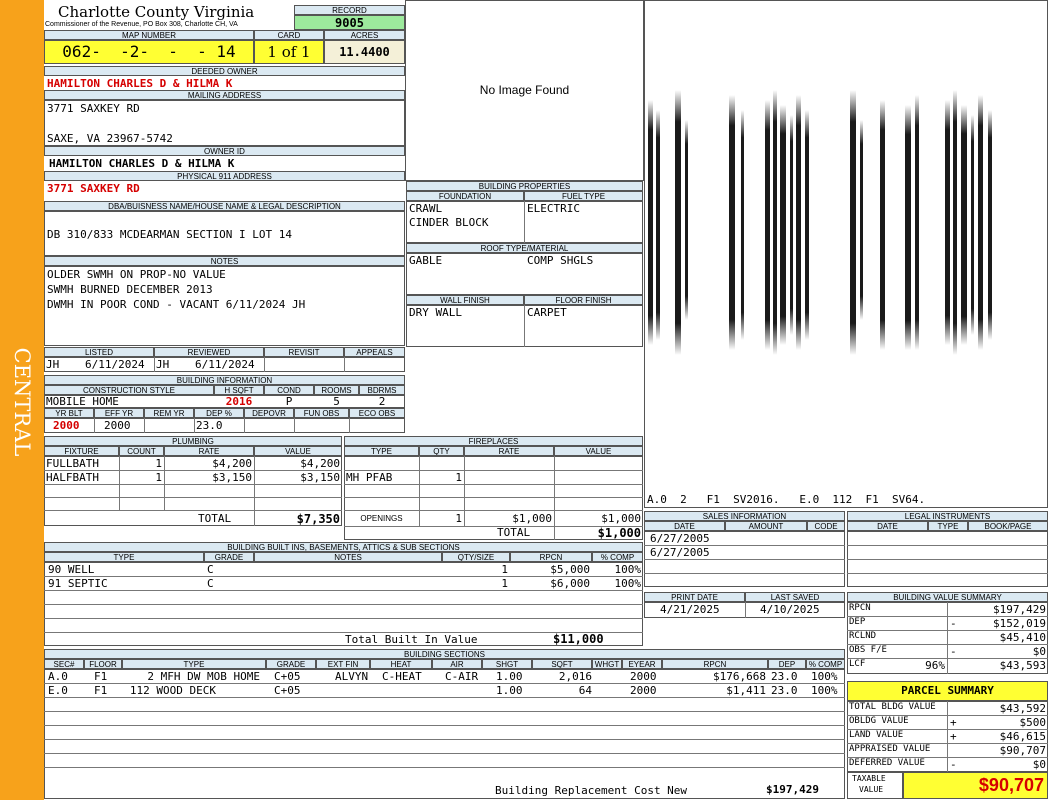 The height and width of the screenshot is (800, 1050). What do you see at coordinates (172, 690) in the screenshot?
I see `sec-type: 112 WOOD DECK` at bounding box center [172, 690].